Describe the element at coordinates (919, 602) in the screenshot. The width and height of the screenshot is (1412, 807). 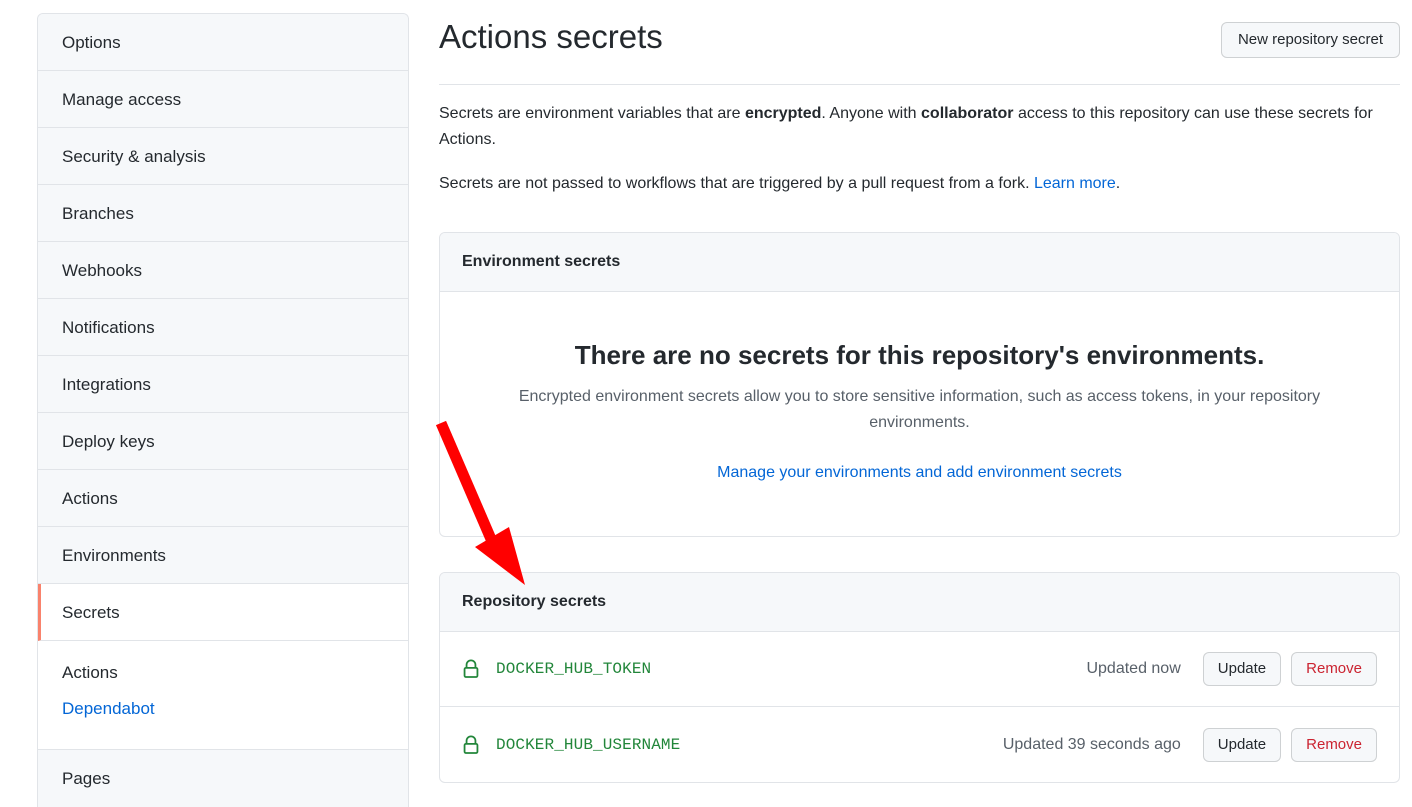
I see `repository-secrets-header: Repository secrets` at that location.